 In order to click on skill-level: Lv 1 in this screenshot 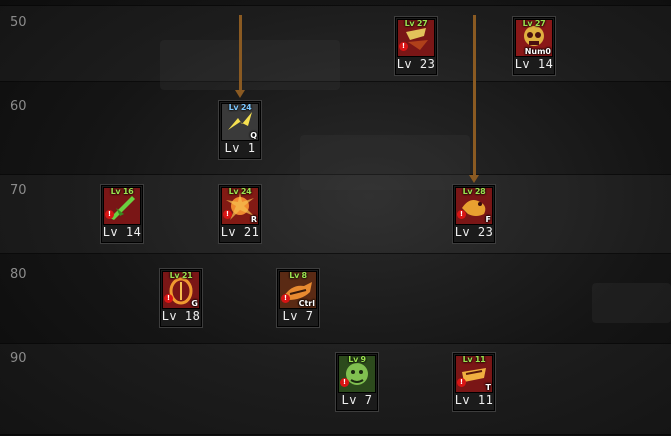, I will do `click(240, 148)`.